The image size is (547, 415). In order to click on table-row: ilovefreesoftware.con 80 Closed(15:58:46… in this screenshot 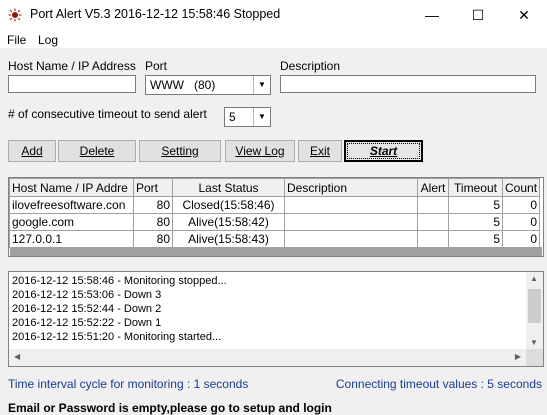, I will do `click(275, 205)`.